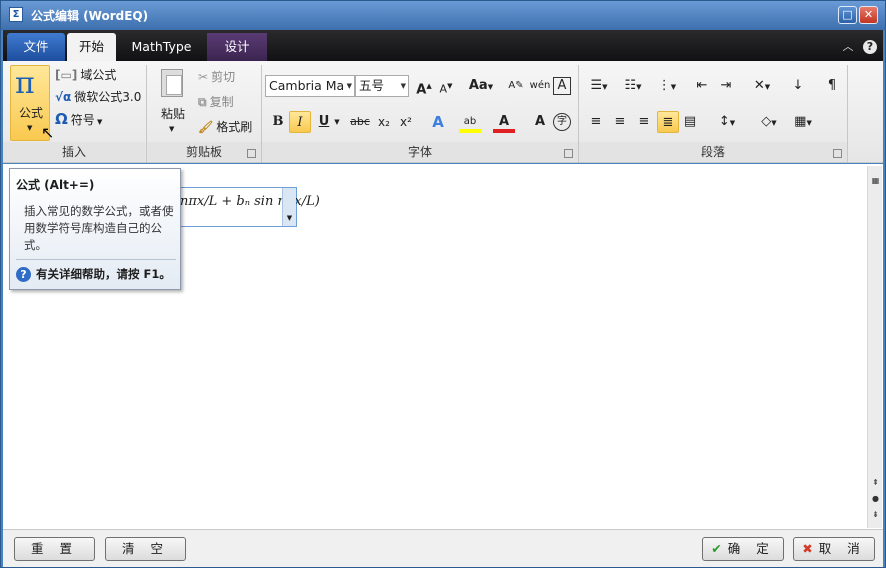 The width and height of the screenshot is (886, 568). I want to click on omega-icon: Ω, so click(61, 119).